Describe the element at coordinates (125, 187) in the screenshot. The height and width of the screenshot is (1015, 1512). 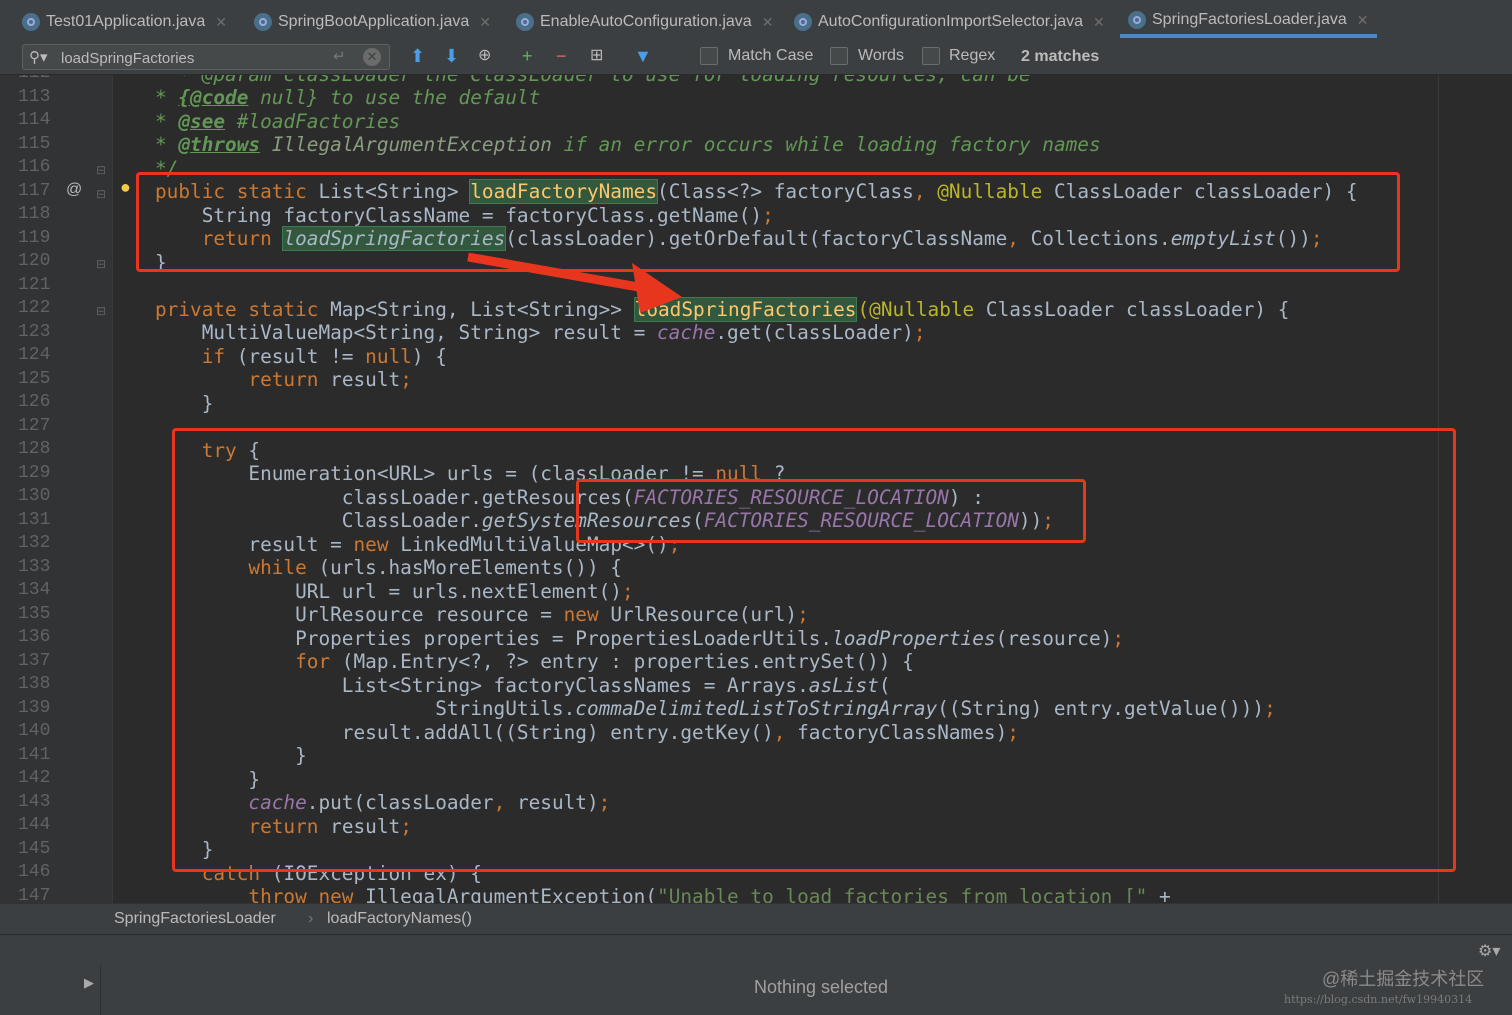
I see `bulb-icon: ●` at that location.